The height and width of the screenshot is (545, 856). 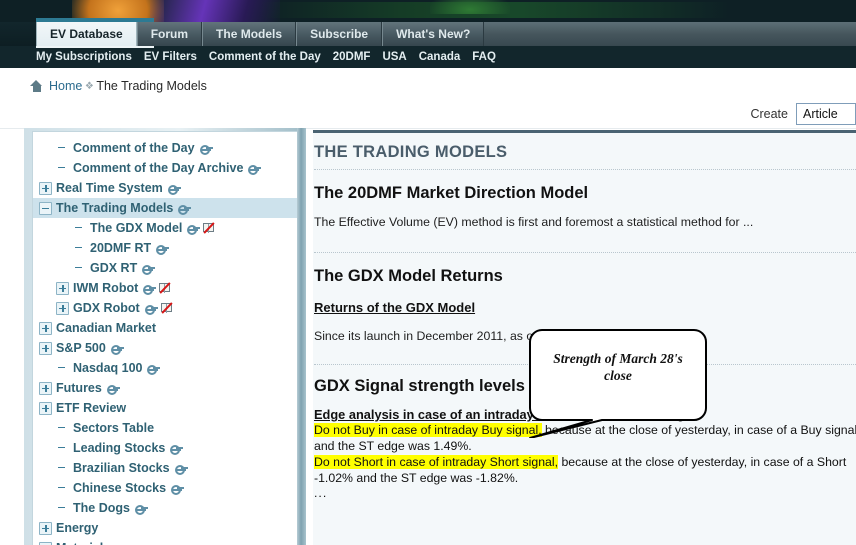 What do you see at coordinates (165, 508) in the screenshot?
I see `sidebar-item-the-dogs: The Dogs` at bounding box center [165, 508].